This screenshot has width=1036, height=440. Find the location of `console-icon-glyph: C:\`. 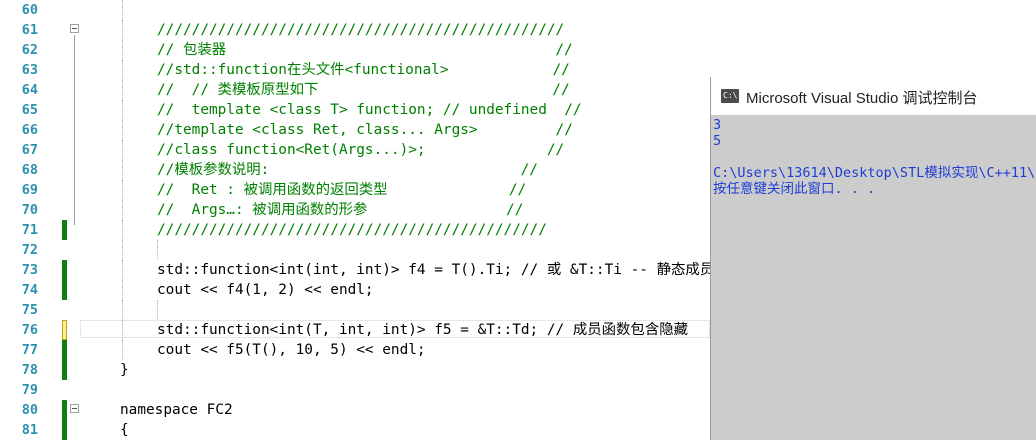

console-icon-glyph: C:\ is located at coordinates (730, 95).